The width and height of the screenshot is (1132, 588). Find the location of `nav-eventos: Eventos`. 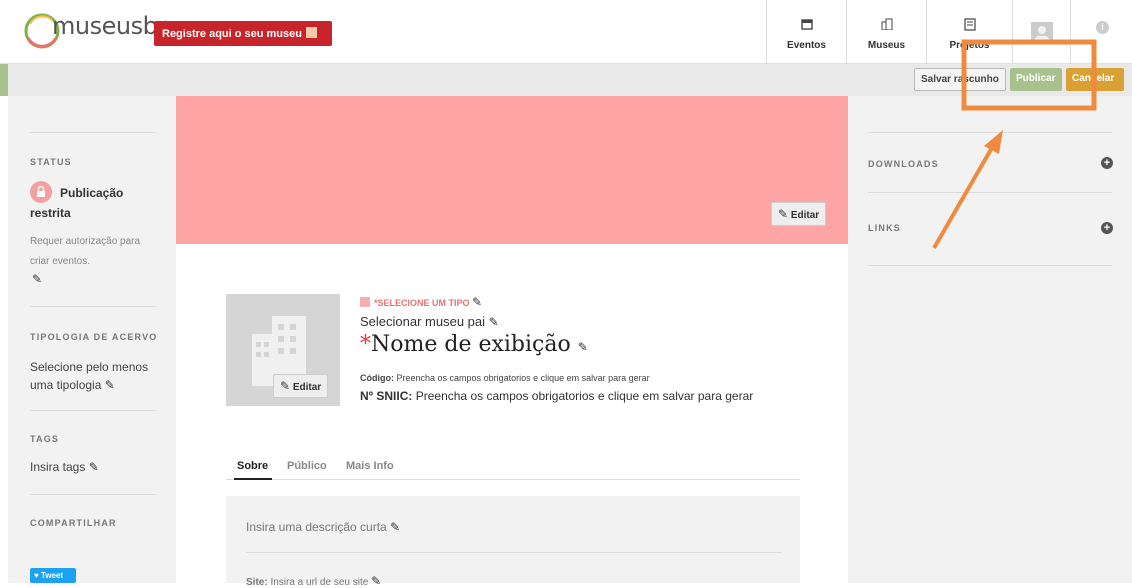

nav-eventos: Eventos is located at coordinates (806, 32).